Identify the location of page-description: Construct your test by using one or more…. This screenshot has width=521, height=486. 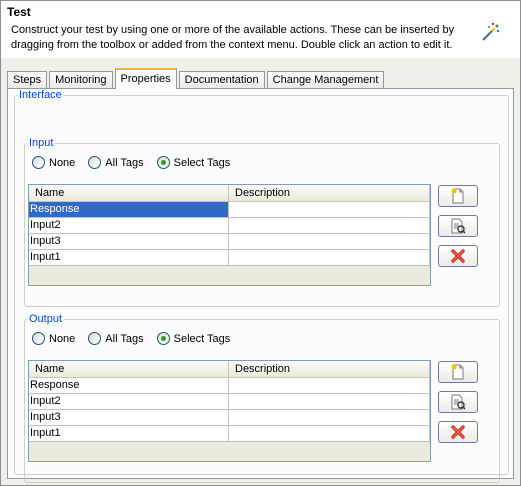
(233, 37).